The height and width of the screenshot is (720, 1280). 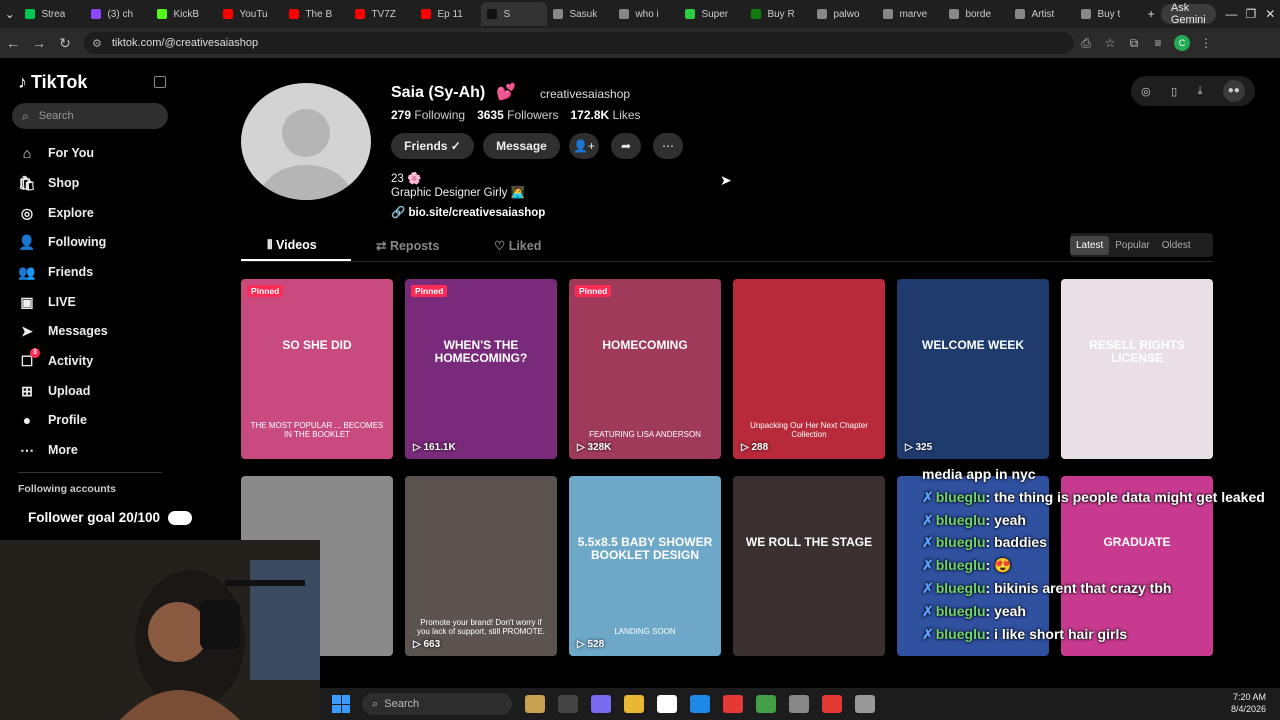 What do you see at coordinates (250, 14) in the screenshot?
I see `browser-tab: YouTu` at bounding box center [250, 14].